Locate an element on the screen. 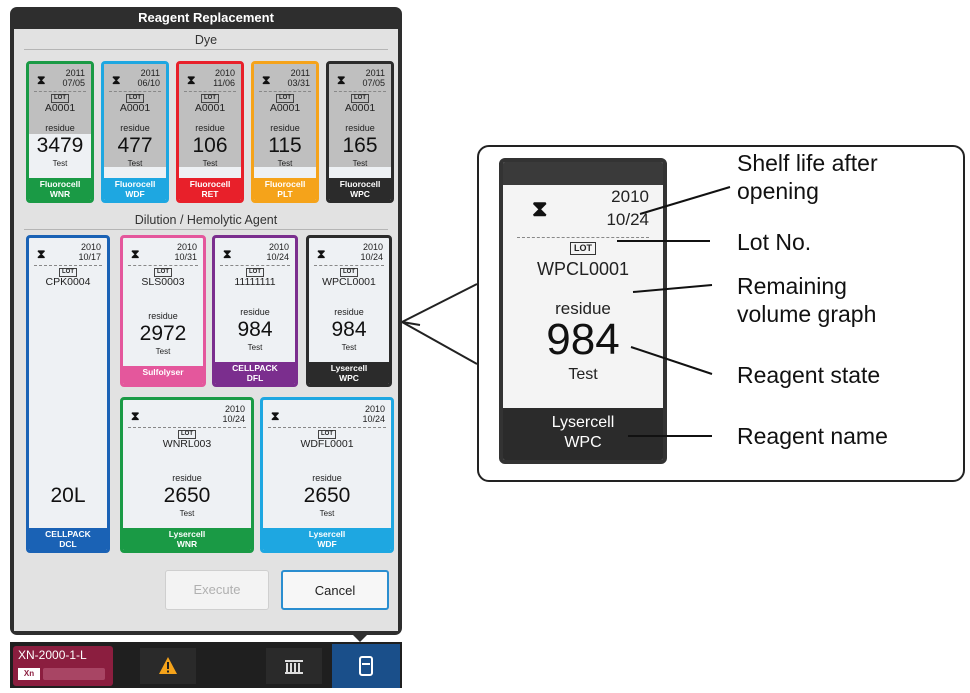 This screenshot has height=693, width=970. annotation-shelf-life-line2: opening is located at coordinates (778, 191).